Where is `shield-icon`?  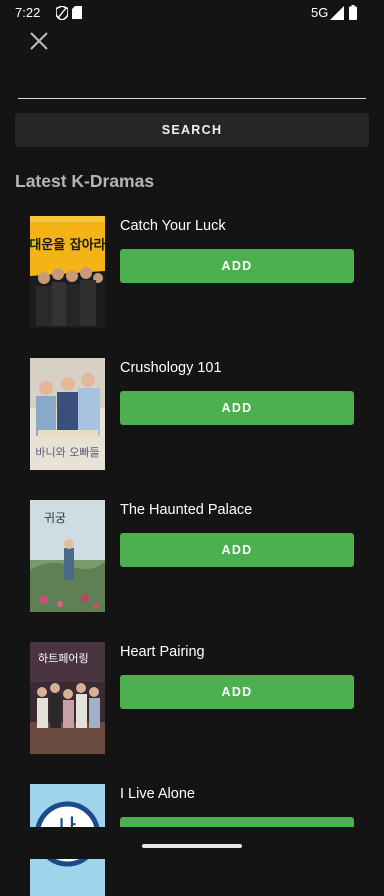
shield-icon is located at coordinates (62, 13).